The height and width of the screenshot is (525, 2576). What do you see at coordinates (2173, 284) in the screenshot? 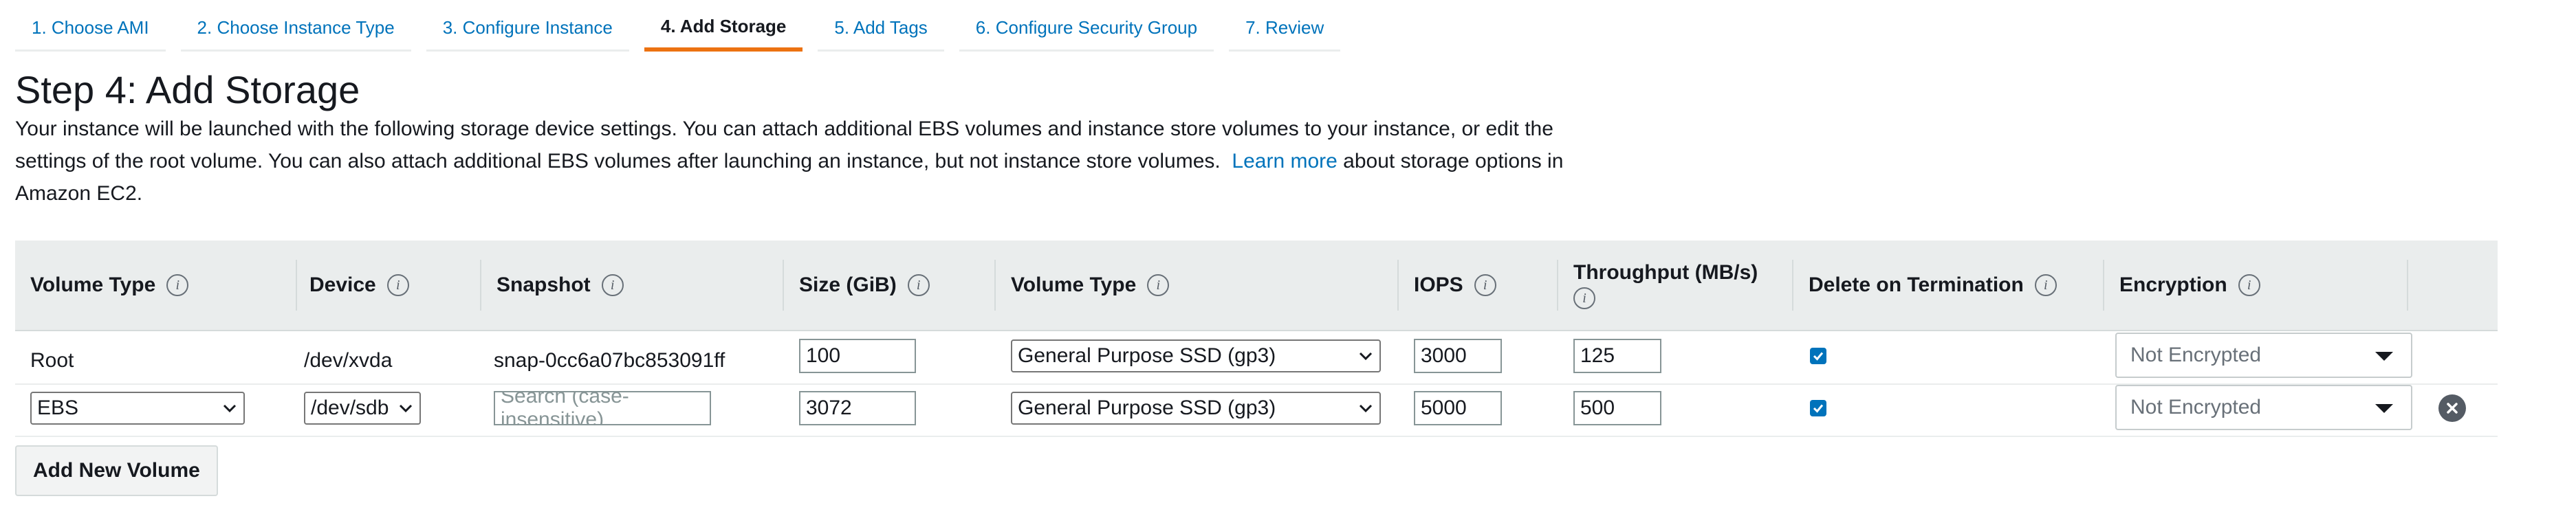
I see `col-header-label: Encryption` at bounding box center [2173, 284].